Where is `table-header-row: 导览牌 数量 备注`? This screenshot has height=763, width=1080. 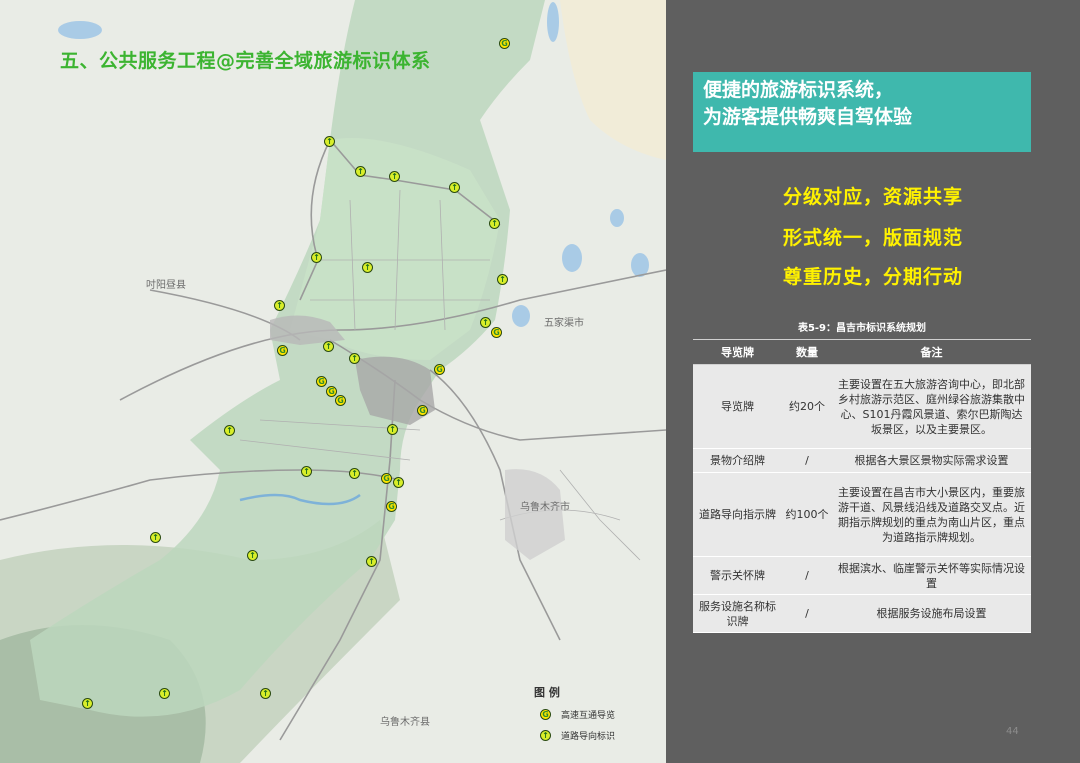
table-header-row: 导览牌 数量 备注 is located at coordinates (862, 352).